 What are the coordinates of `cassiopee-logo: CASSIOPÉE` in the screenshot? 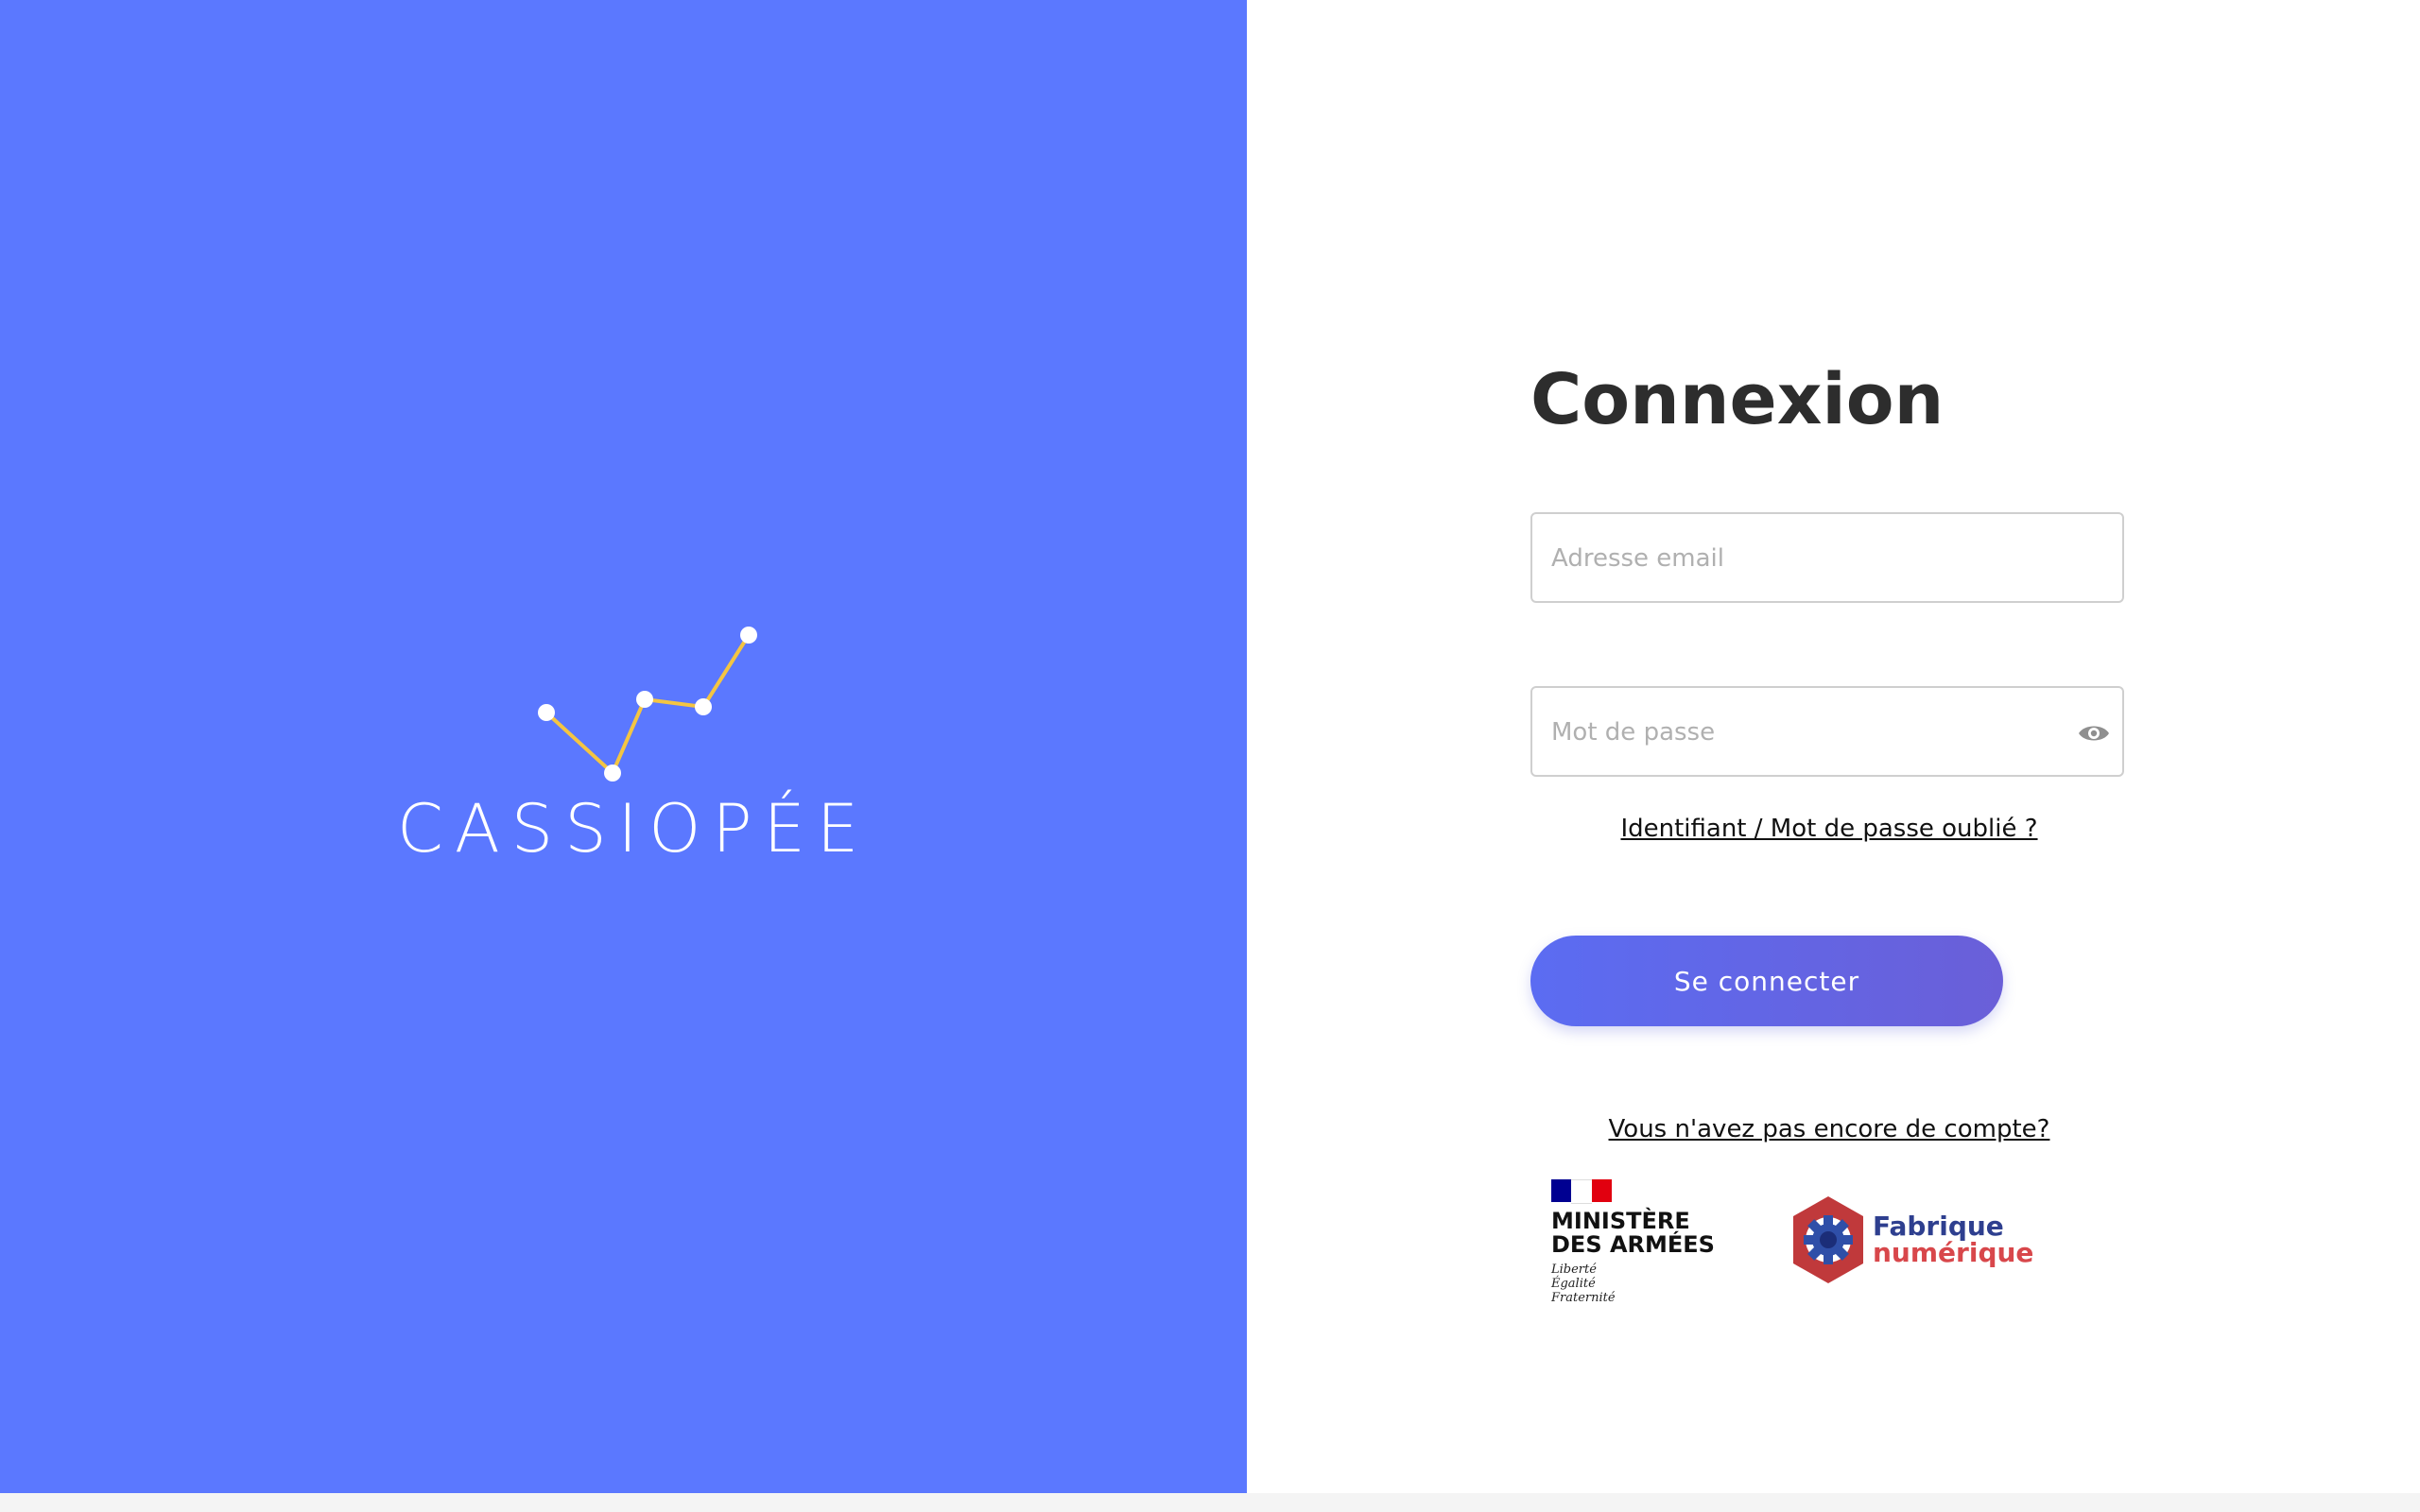 It's located at (627, 740).